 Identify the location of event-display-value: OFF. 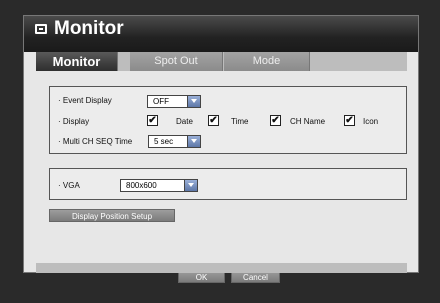
(161, 101).